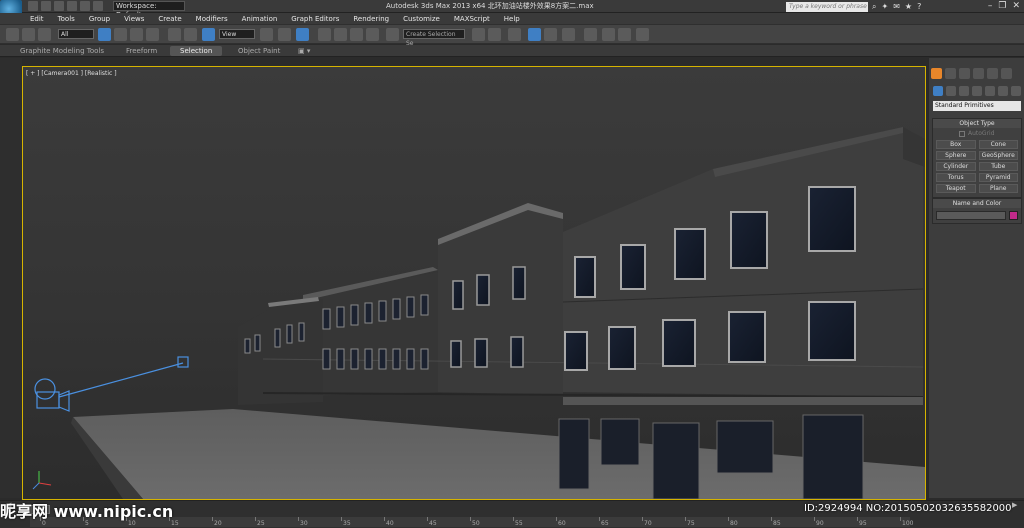  Describe the element at coordinates (936, 73) in the screenshot. I see `create-tab-icon` at that location.